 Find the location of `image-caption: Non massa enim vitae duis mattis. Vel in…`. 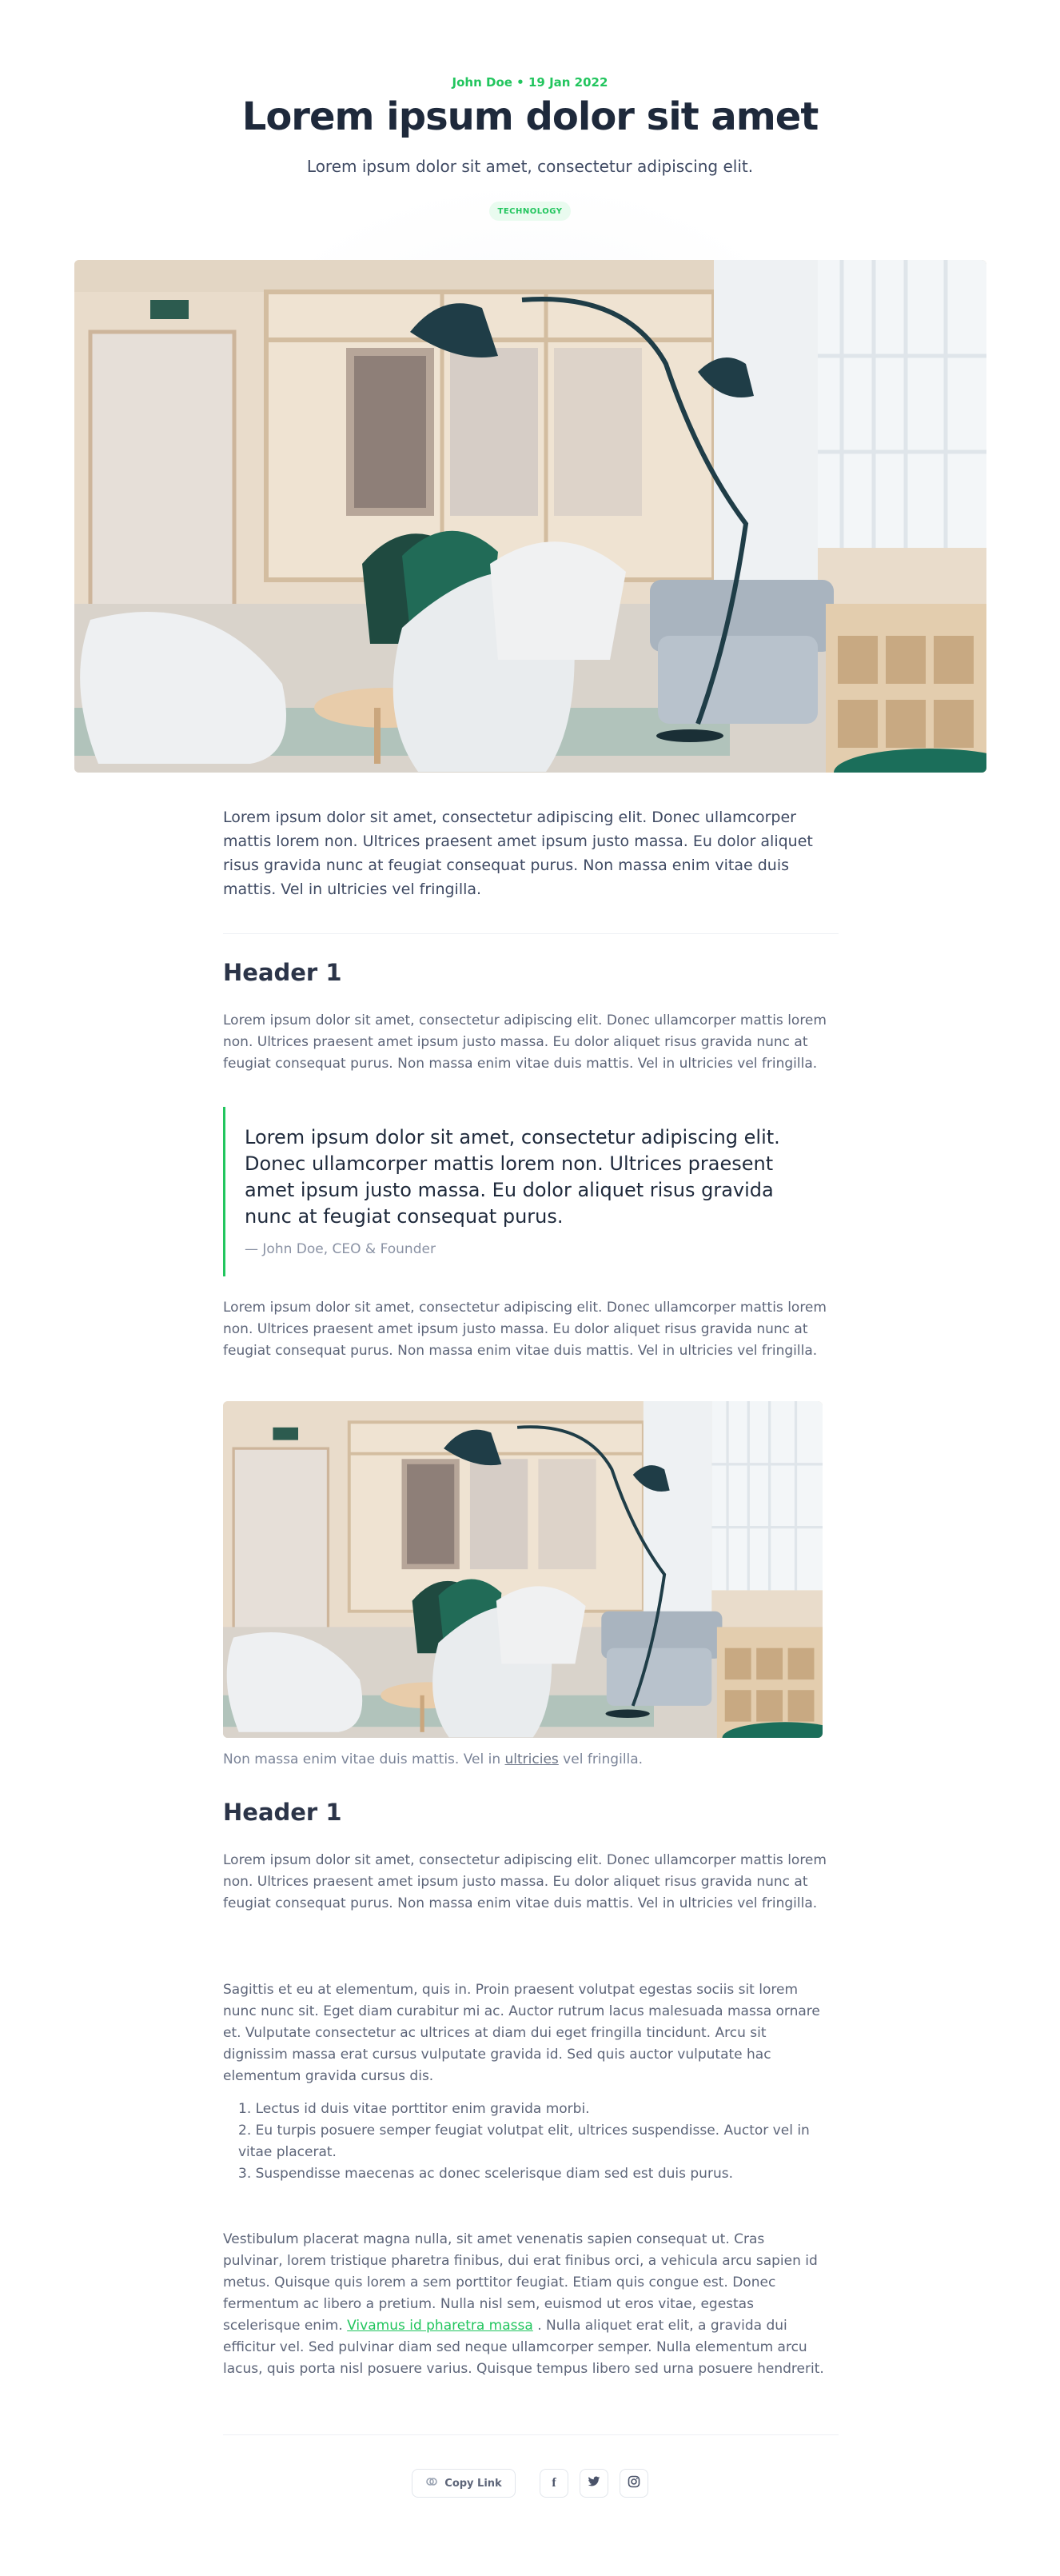

image-caption: Non massa enim vitae duis mattis. Vel in… is located at coordinates (523, 1759).